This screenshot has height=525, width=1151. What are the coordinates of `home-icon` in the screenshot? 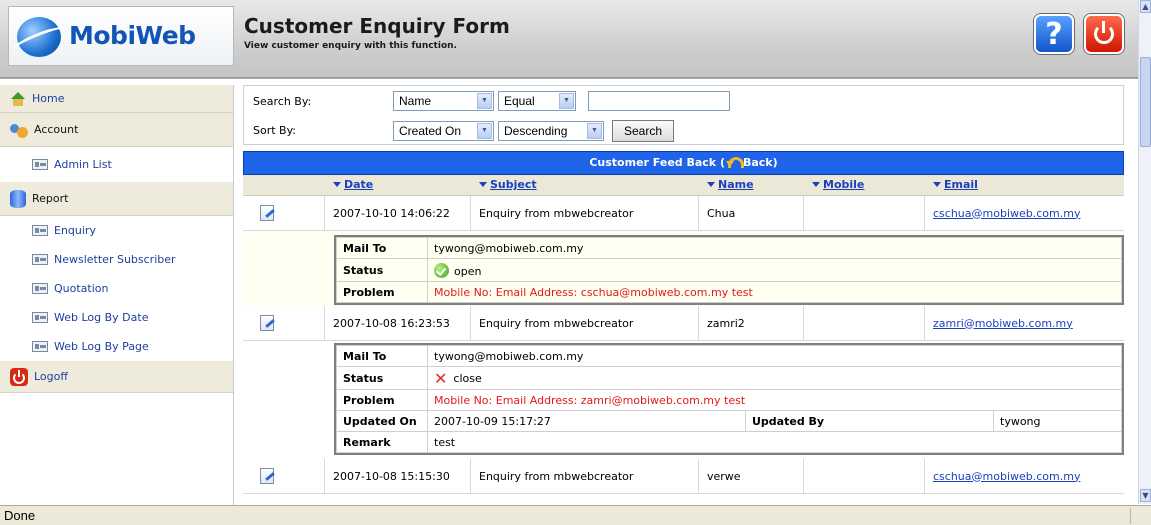 It's located at (18, 98).